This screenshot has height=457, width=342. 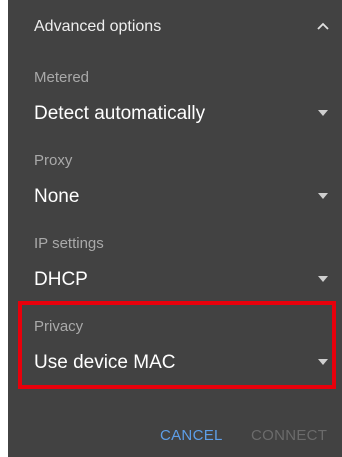 I want to click on advanced-options-header: Advanced options, so click(x=175, y=28).